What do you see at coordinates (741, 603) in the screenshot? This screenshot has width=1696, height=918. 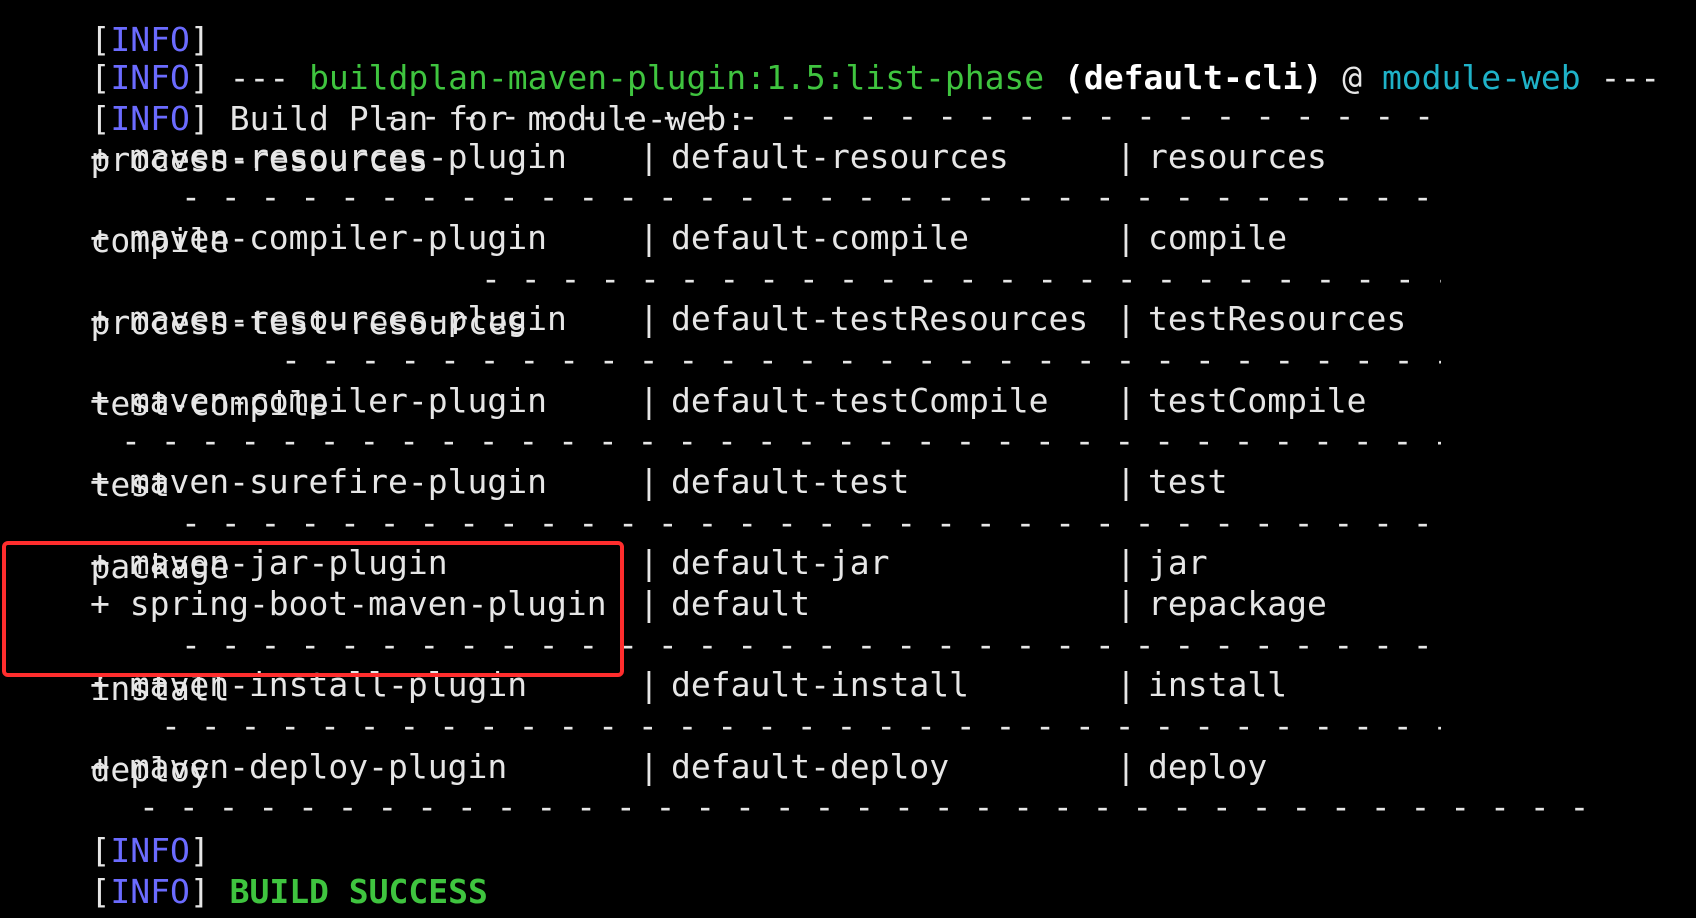 I see `execution-id: default` at bounding box center [741, 603].